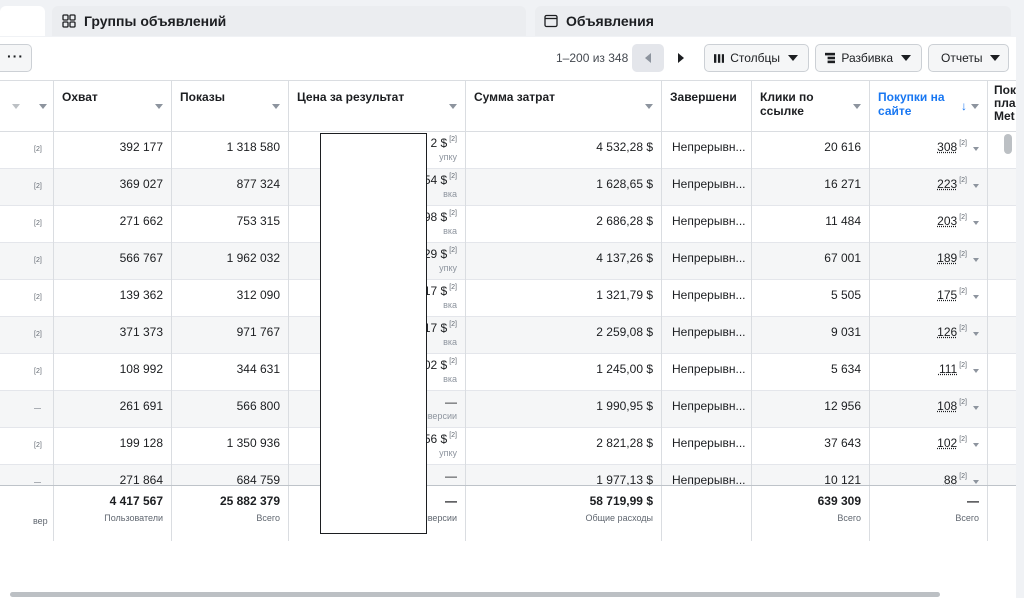  Describe the element at coordinates (435, 217) in the screenshot. I see `cell-cost-per-result-value: 98 $` at that location.